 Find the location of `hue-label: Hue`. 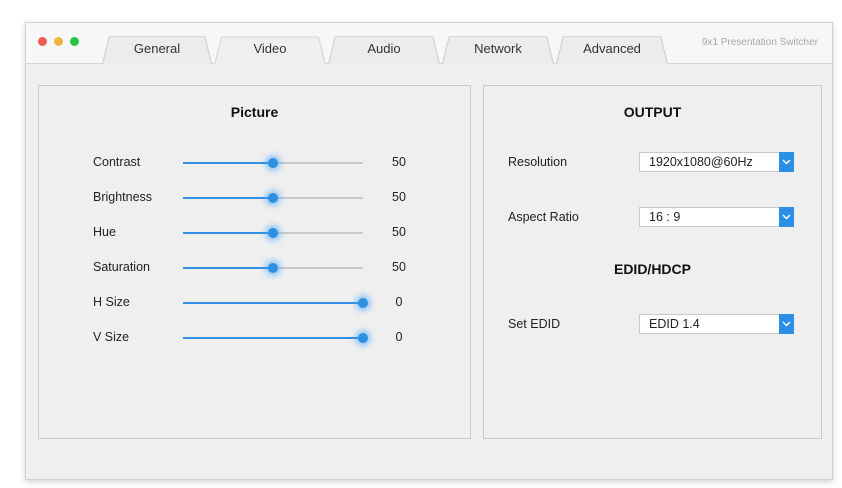

hue-label: Hue is located at coordinates (104, 232).